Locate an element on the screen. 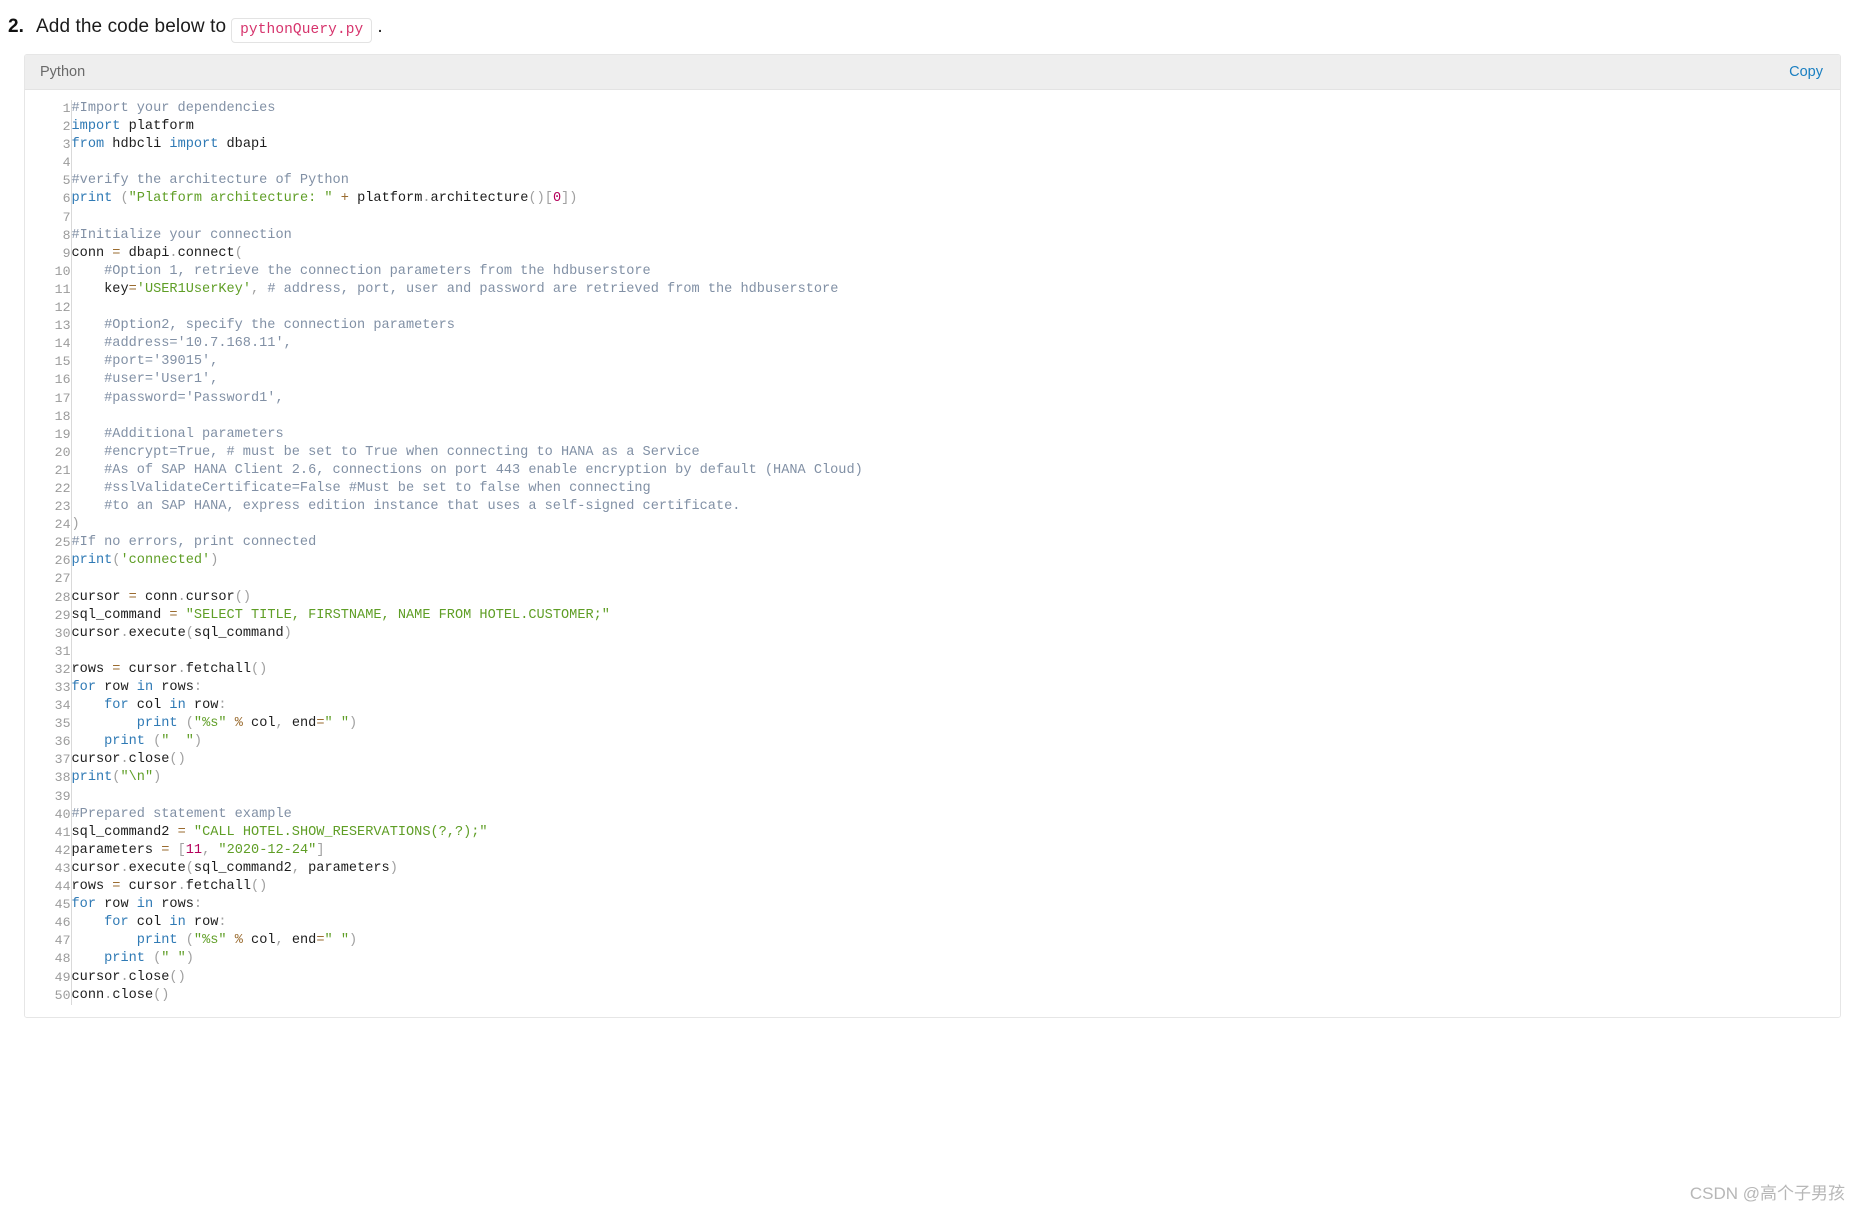 This screenshot has height=1212, width=1865. line-number: 28 is located at coordinates (62, 597).